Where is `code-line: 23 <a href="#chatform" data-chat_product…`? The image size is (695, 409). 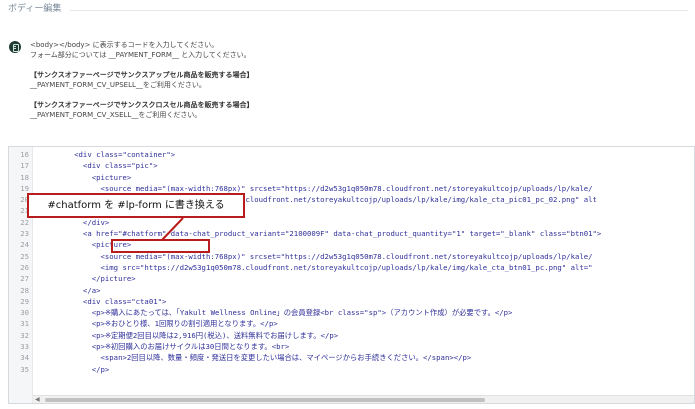
code-line: 23 <a href="#chatform" data-chat_product… is located at coordinates (351, 233).